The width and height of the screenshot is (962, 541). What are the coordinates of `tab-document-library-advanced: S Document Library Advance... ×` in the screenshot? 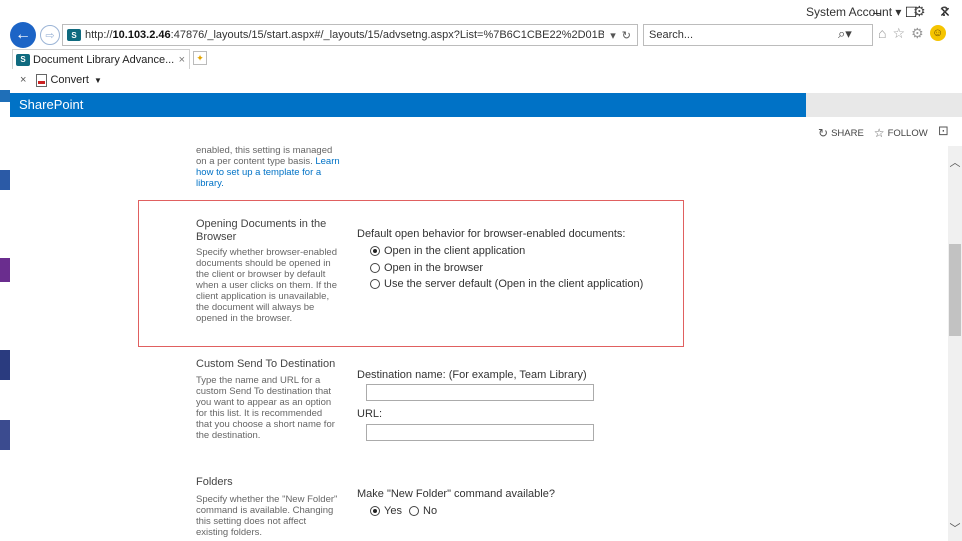 It's located at (101, 59).